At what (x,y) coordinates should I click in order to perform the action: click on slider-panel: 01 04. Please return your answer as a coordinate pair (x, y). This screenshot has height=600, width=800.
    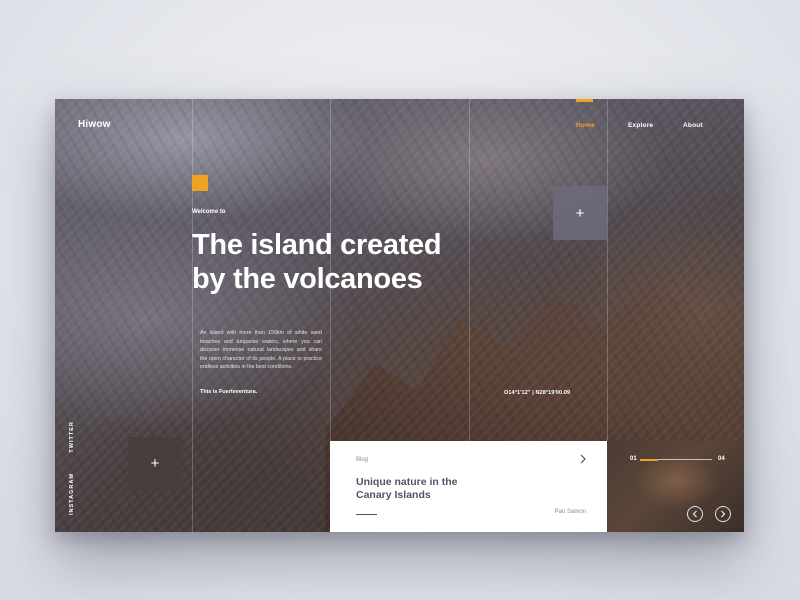
    Looking at the image, I should click on (675, 486).